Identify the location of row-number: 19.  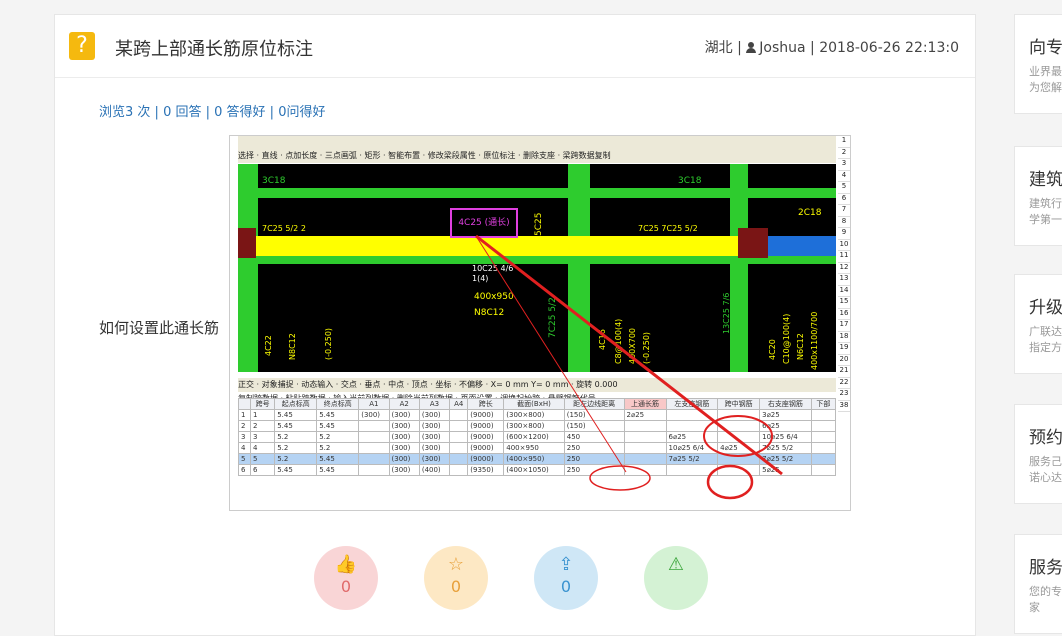
(844, 349).